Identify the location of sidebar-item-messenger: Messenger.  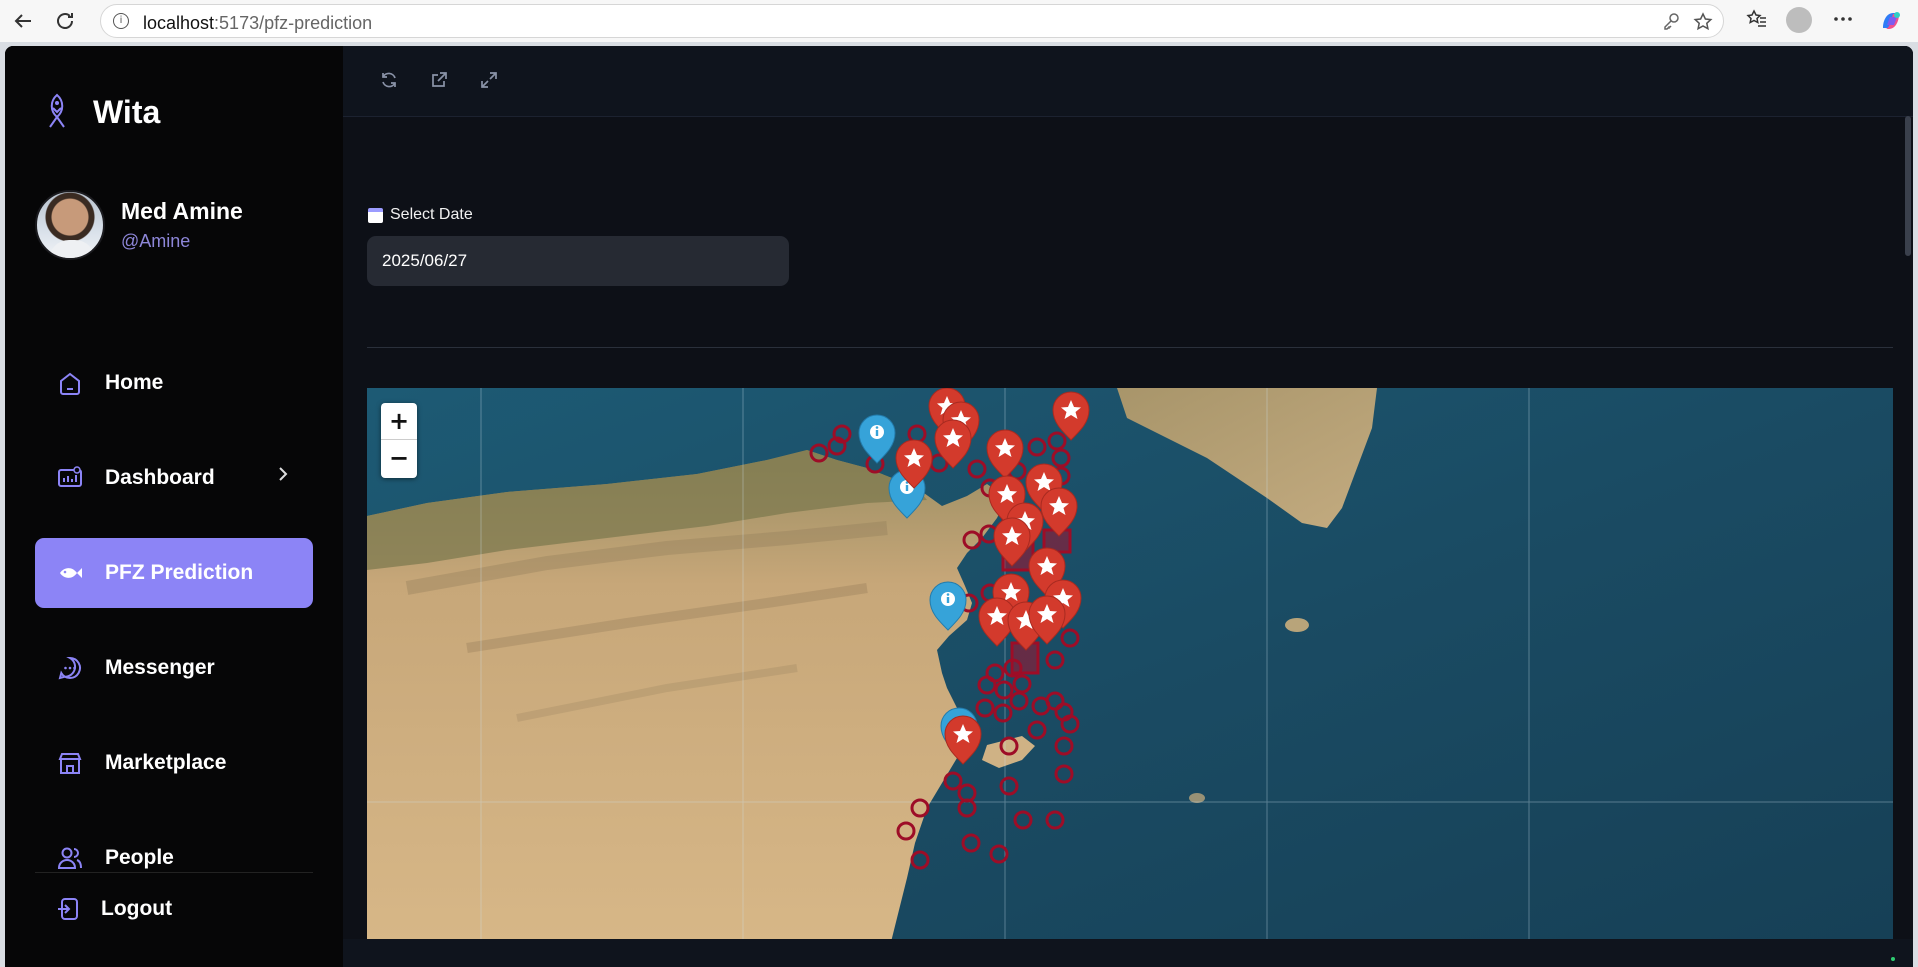
(174, 668).